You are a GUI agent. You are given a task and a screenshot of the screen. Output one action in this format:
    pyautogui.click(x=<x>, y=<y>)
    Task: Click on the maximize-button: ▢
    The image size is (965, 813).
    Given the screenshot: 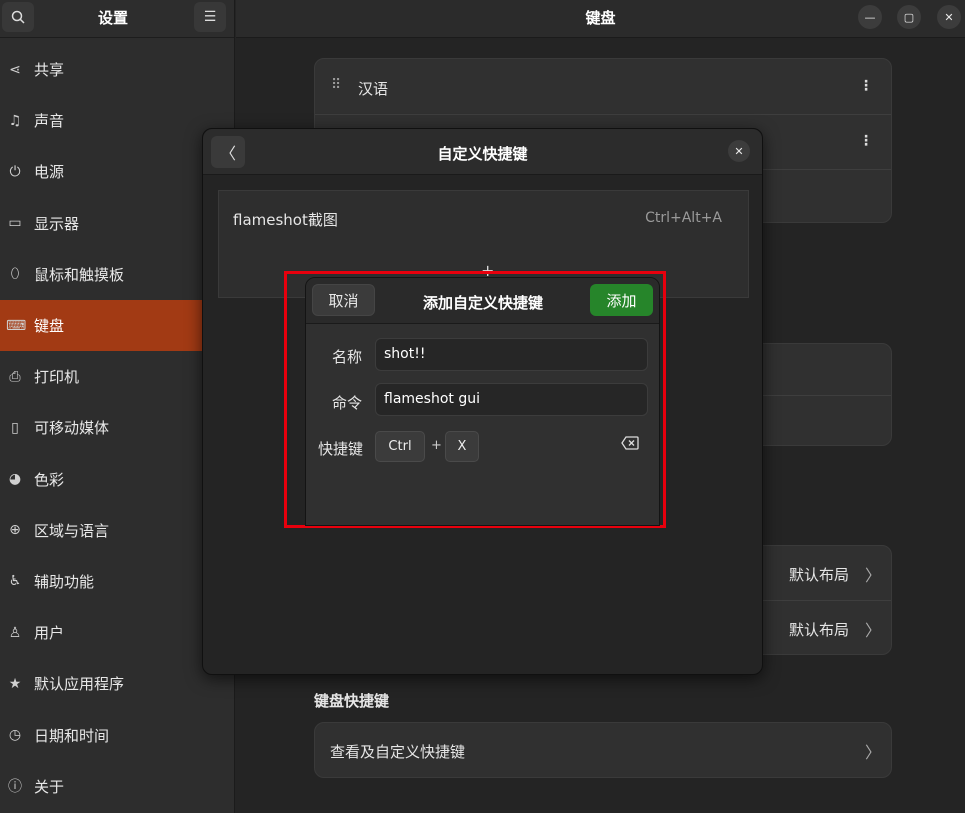 What is the action you would take?
    pyautogui.click(x=909, y=17)
    